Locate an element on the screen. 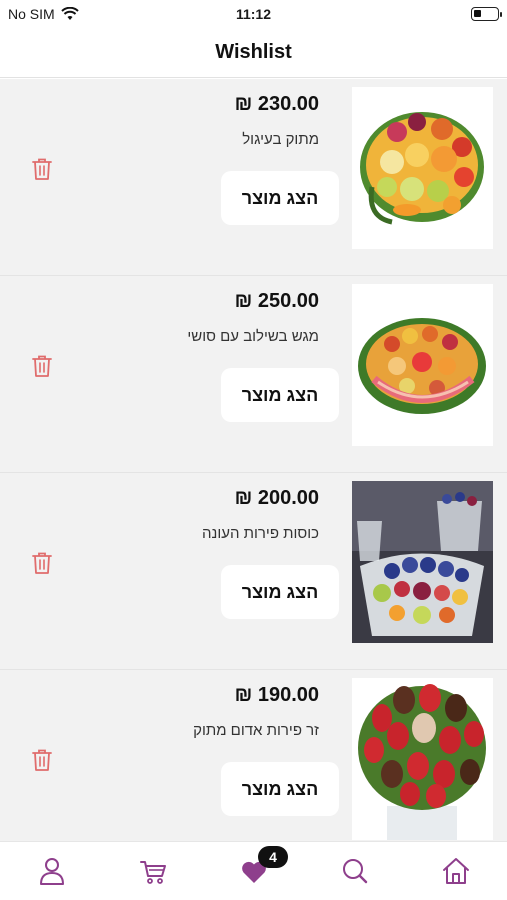 The width and height of the screenshot is (507, 900). item-name: זר פירות אדום מתוק is located at coordinates (256, 730).